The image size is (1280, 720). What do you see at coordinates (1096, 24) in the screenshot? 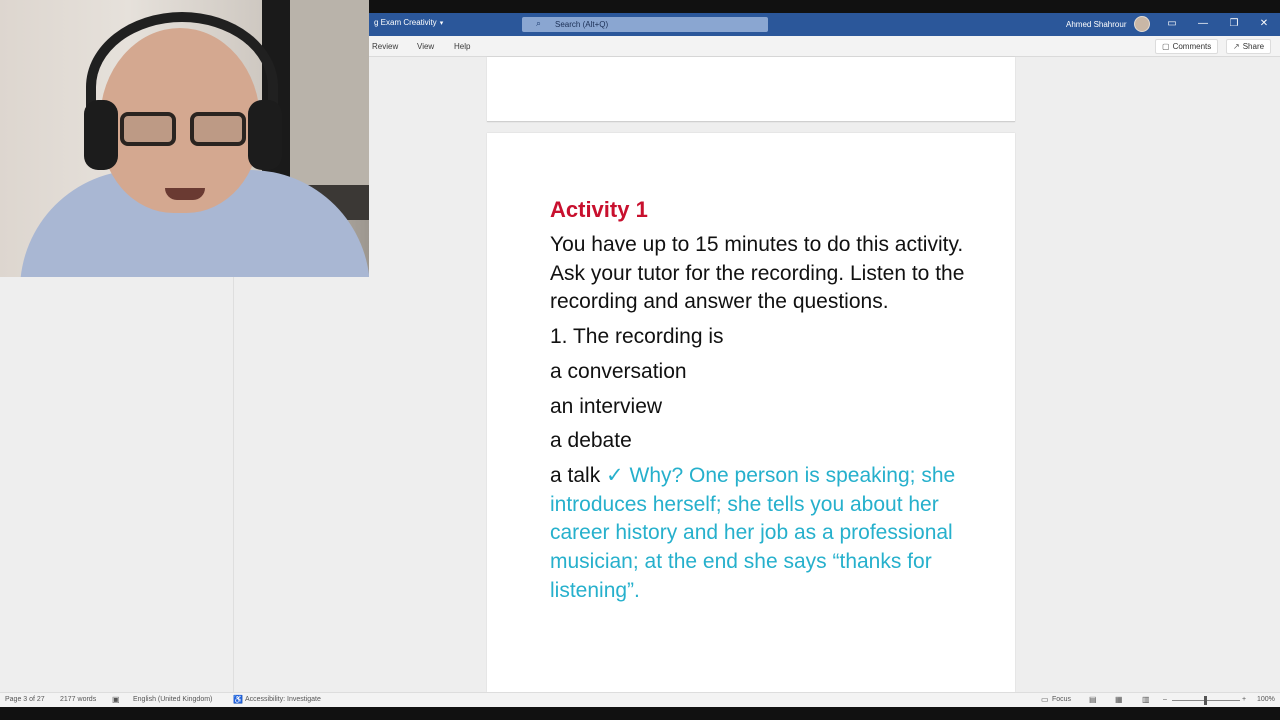
I see `user-name: Ahmed Shahrour` at bounding box center [1096, 24].